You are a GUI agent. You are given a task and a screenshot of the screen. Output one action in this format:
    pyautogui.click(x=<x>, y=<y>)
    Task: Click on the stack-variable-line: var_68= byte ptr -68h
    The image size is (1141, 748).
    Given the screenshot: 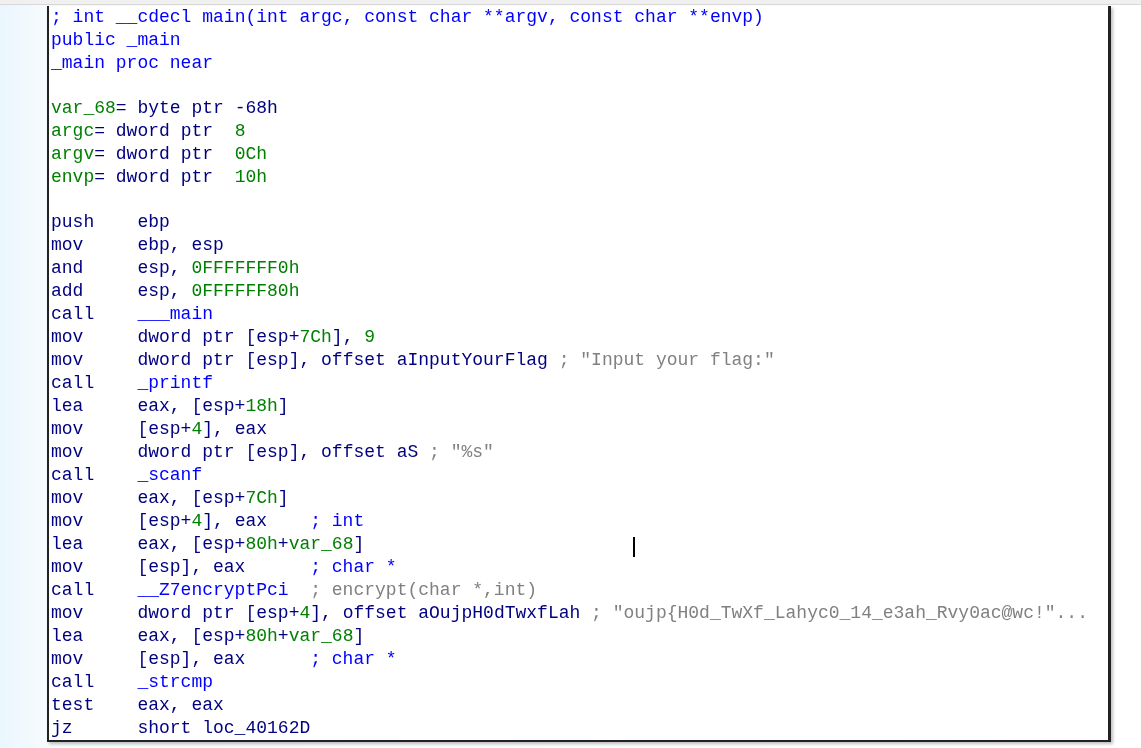 What is the action you would take?
    pyautogui.click(x=164, y=108)
    